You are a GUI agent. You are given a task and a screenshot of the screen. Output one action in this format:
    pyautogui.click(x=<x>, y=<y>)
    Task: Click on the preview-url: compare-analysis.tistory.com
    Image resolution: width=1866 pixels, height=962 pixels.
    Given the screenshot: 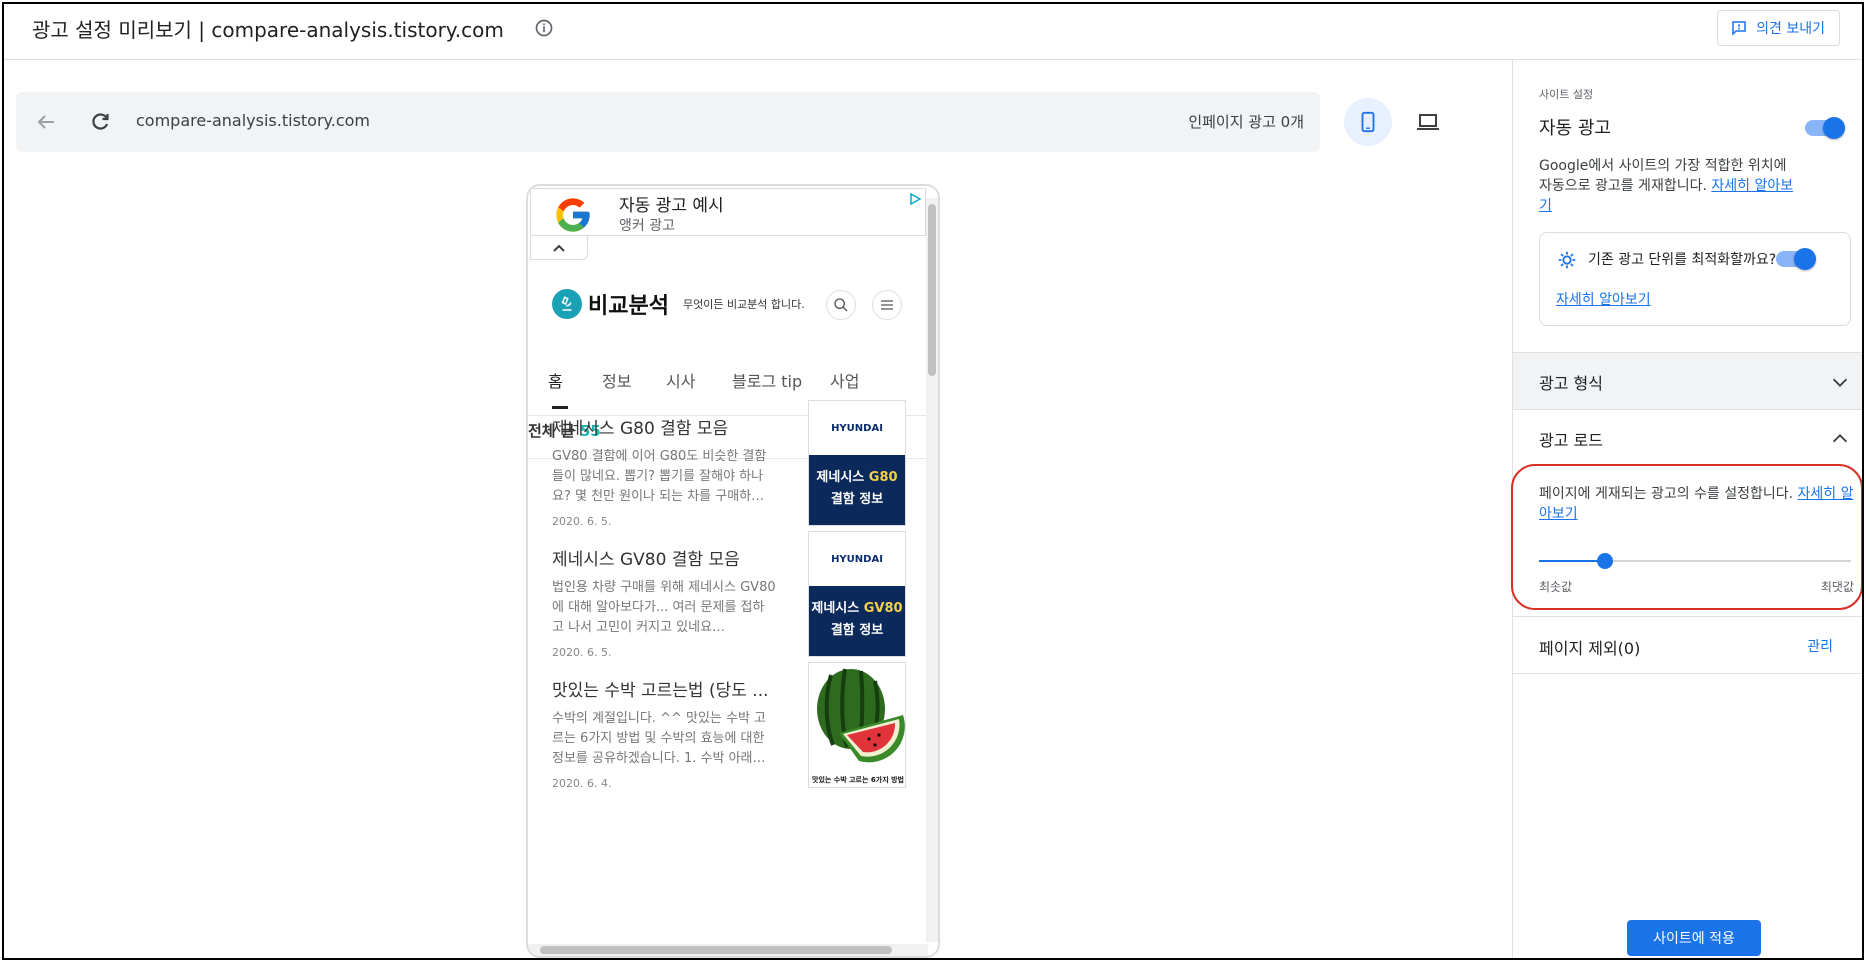 What is the action you would take?
    pyautogui.click(x=253, y=120)
    